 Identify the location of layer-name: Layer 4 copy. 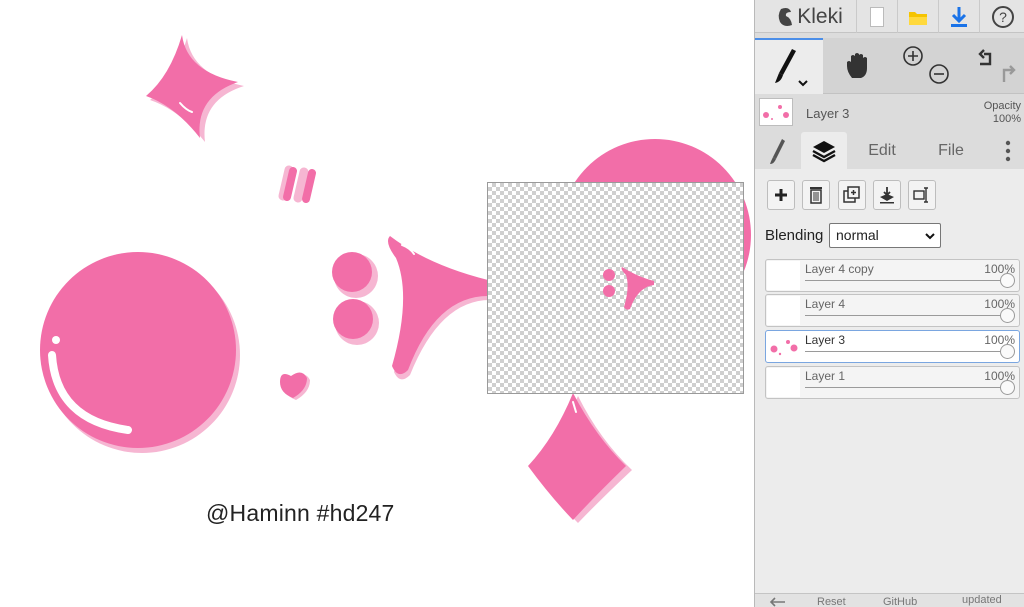
(839, 269).